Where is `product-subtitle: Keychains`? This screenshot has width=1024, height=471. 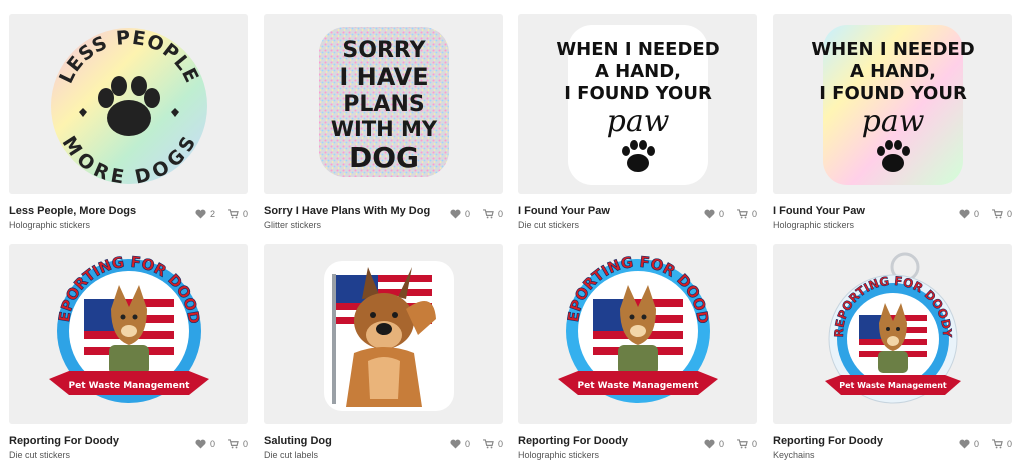
product-subtitle: Keychains is located at coordinates (794, 455).